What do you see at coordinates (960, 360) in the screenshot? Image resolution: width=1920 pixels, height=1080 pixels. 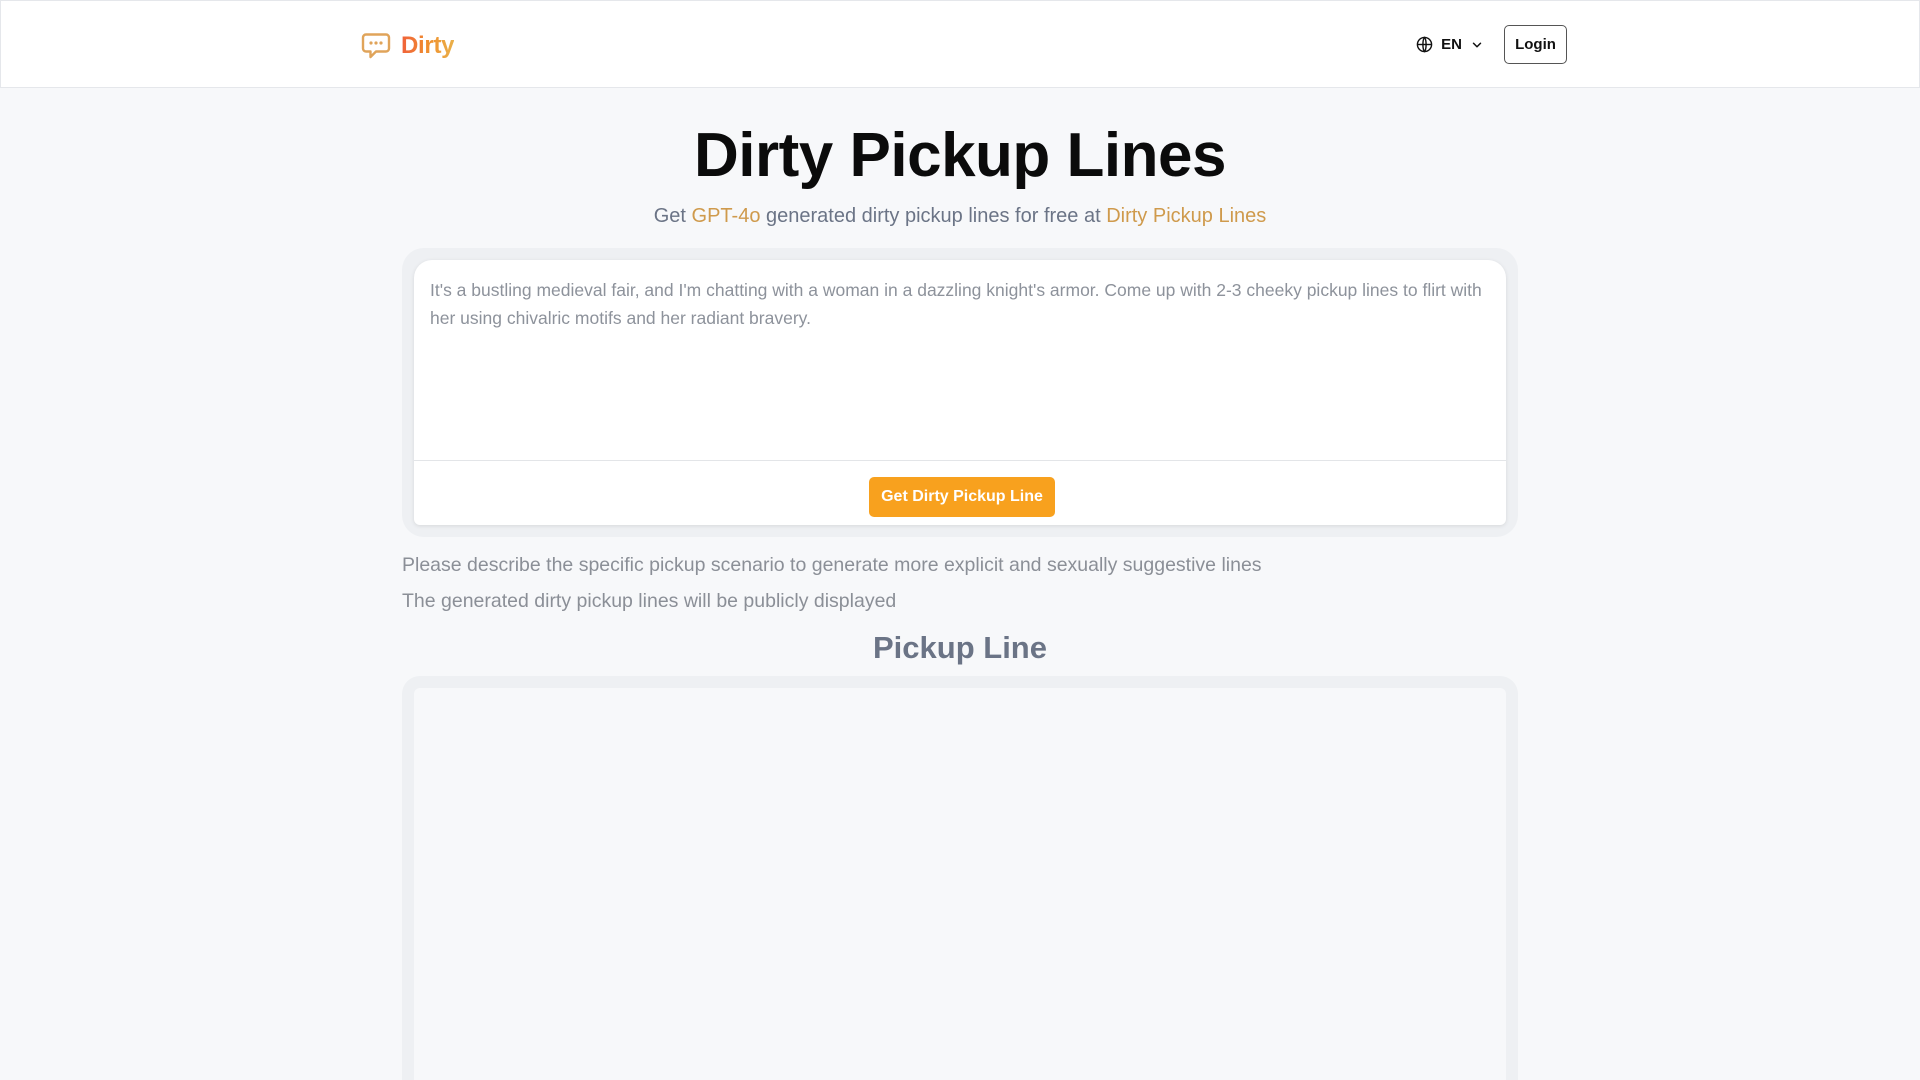 I see `scenario-input` at bounding box center [960, 360].